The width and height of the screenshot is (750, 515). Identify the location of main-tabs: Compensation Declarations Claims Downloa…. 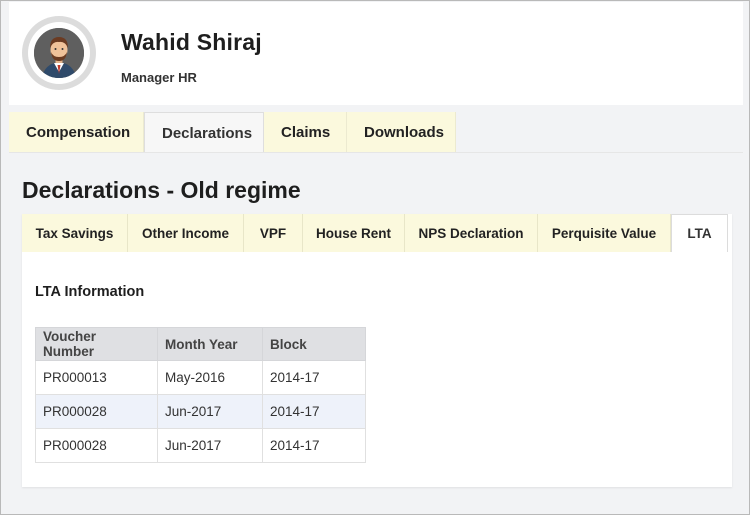
(232, 132).